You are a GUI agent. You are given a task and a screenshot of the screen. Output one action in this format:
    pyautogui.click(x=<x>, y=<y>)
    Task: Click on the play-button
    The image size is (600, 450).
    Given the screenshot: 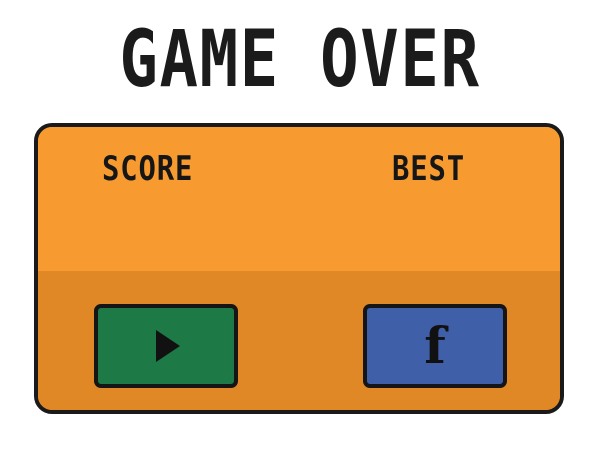 What is the action you would take?
    pyautogui.click(x=166, y=346)
    